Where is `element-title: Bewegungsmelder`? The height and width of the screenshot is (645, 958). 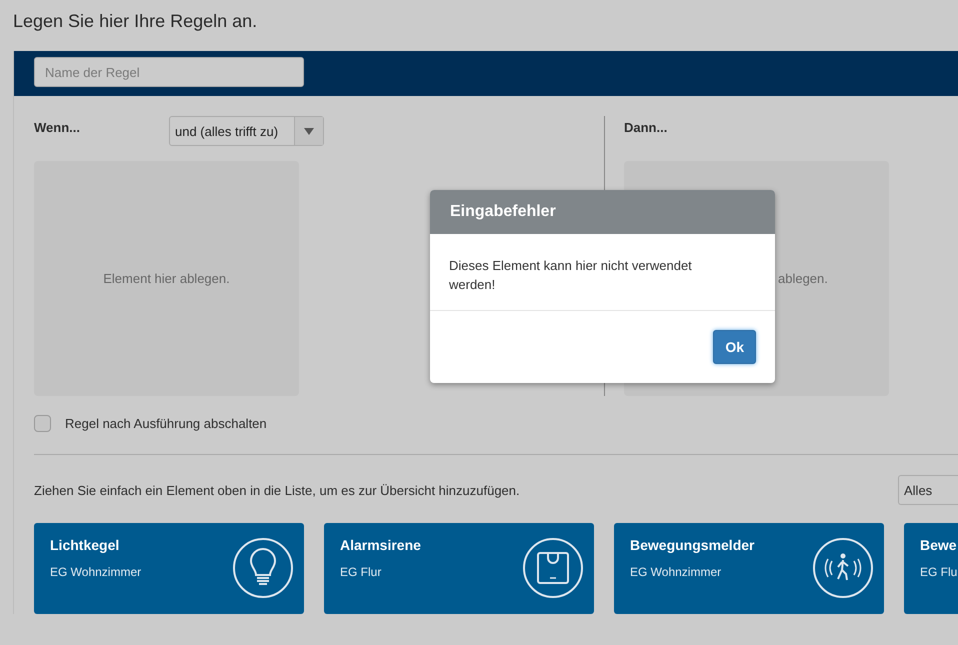 element-title: Bewegungsmelder is located at coordinates (692, 545).